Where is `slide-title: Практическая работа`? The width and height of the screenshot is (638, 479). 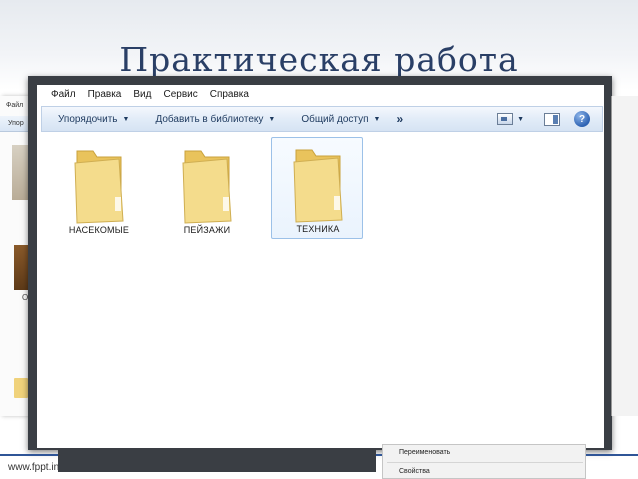 slide-title: Практическая работа is located at coordinates (319, 59).